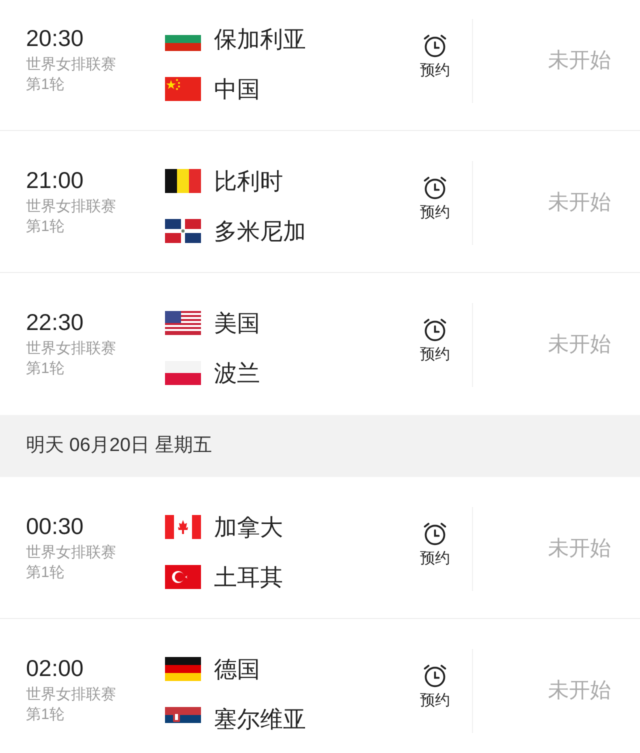 The width and height of the screenshot is (640, 753). Describe the element at coordinates (119, 446) in the screenshot. I see `date-header: 明天 06月20日 星期五` at that location.